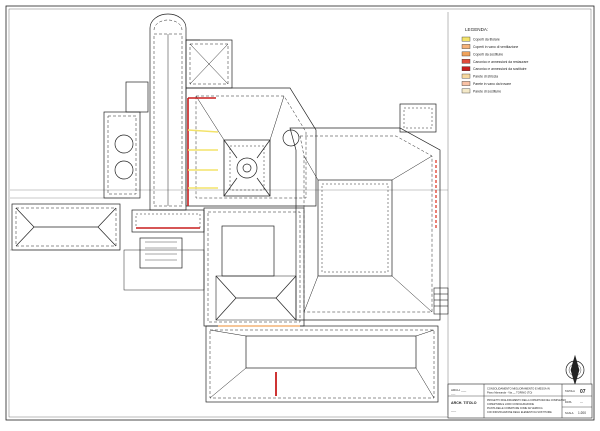  What do you see at coordinates (441, 301) in the screenshot?
I see `east-stair-annex` at bounding box center [441, 301].